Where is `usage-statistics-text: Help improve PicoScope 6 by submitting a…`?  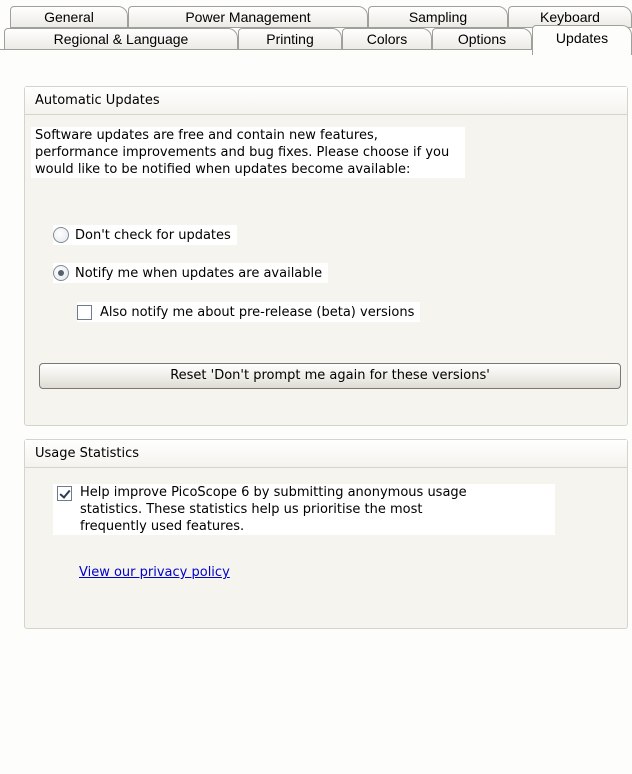
usage-statistics-text: Help improve PicoScope 6 by submitting a… is located at coordinates (273, 509).